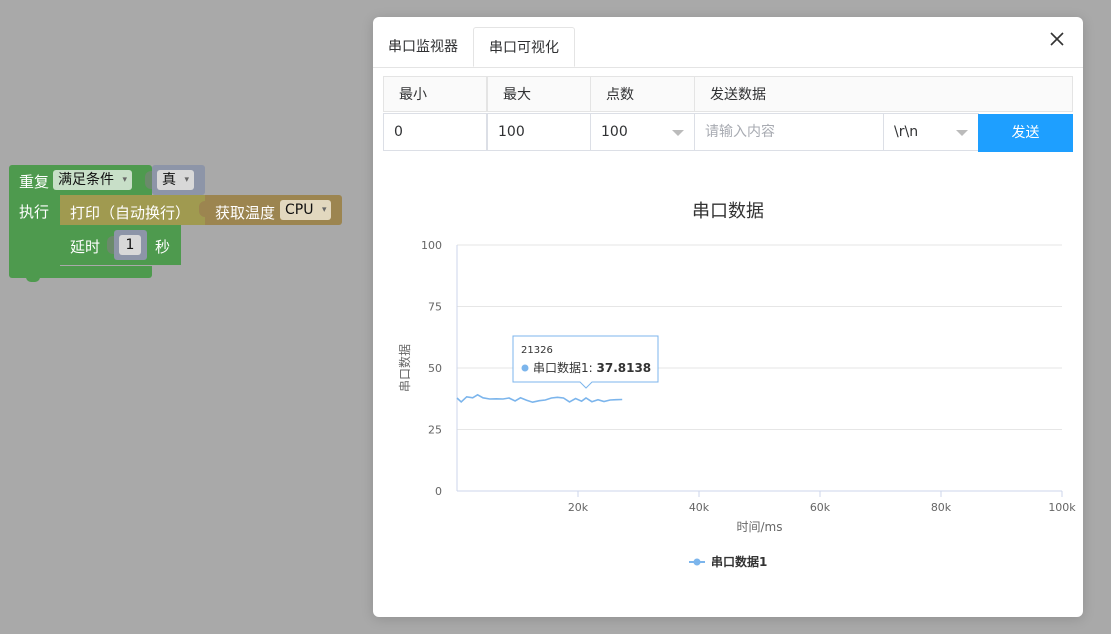 The image size is (1111, 634). Describe the element at coordinates (431, 245) in the screenshot. I see `chart-y-tick-label: 100` at that location.